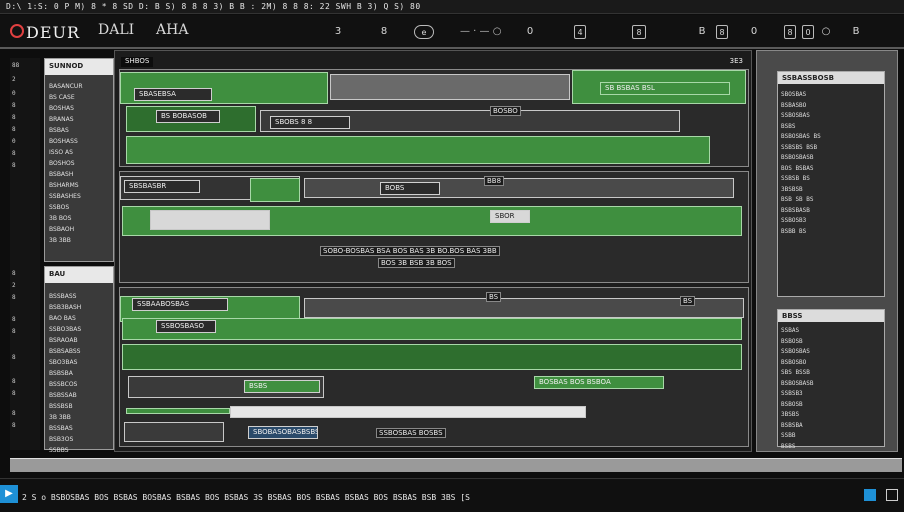 This screenshot has width=904, height=512. I want to click on side-panel-item: SBO3BAS, so click(79, 362).